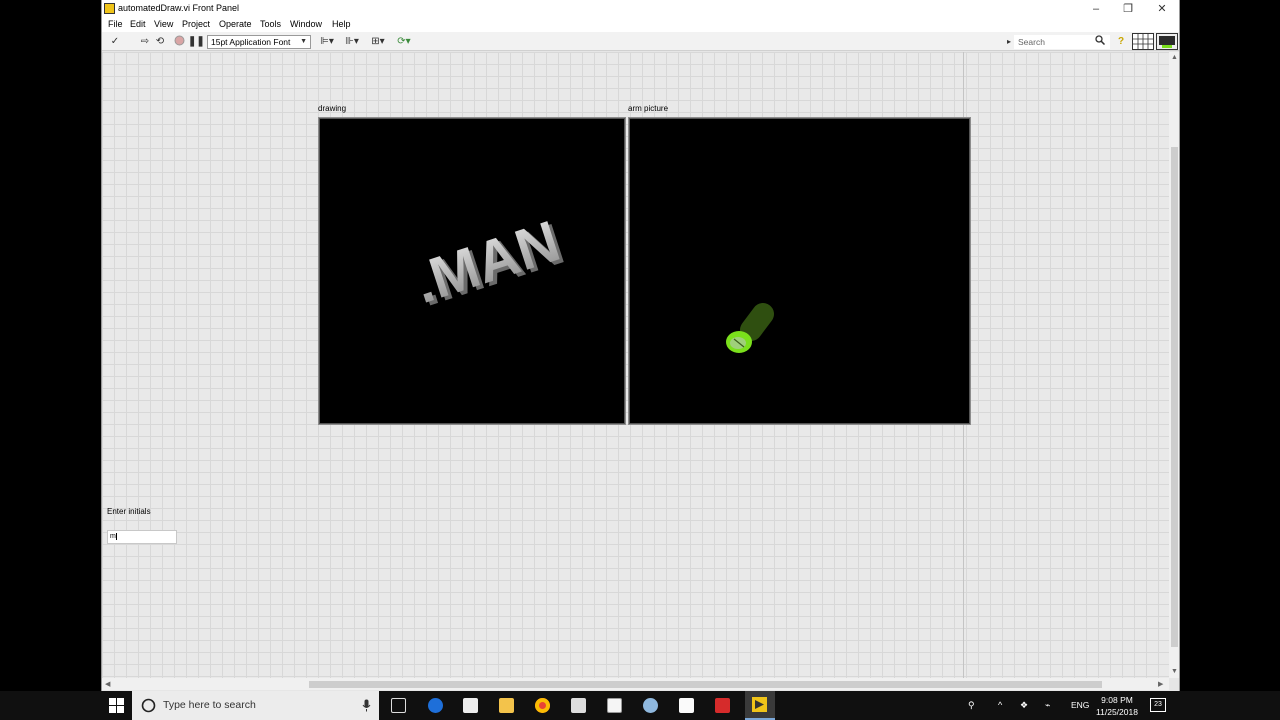 This screenshot has height=720, width=1280. What do you see at coordinates (327, 41) in the screenshot?
I see `align-objects-icon: ⊫▾` at bounding box center [327, 41].